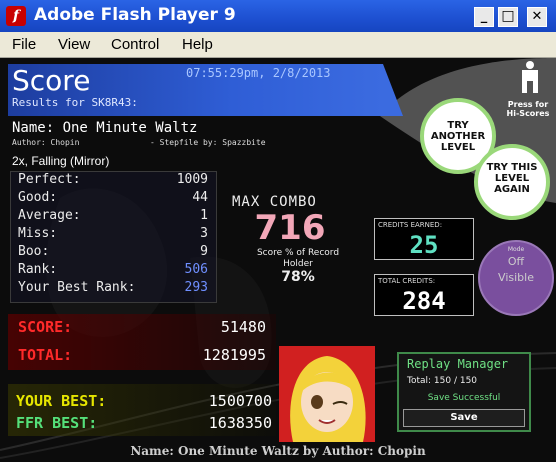 This screenshot has height=462, width=556. Describe the element at coordinates (298, 277) in the screenshot. I see `record-holder-value: 78%` at that location.